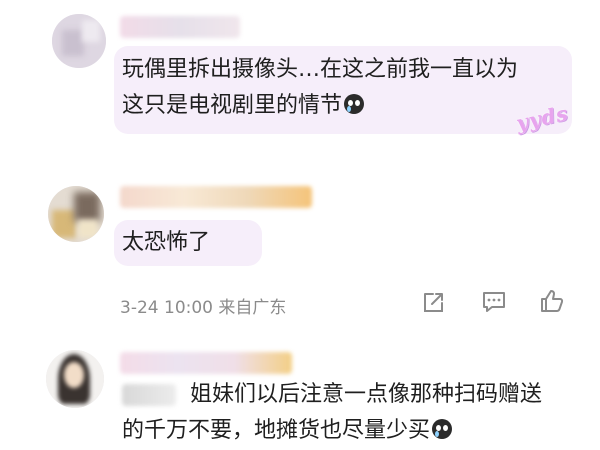 This screenshot has width=600, height=450. What do you see at coordinates (366, 394) in the screenshot?
I see `comment-text-line: 姐妹们以后注意一点像那种扫码赠送` at bounding box center [366, 394].